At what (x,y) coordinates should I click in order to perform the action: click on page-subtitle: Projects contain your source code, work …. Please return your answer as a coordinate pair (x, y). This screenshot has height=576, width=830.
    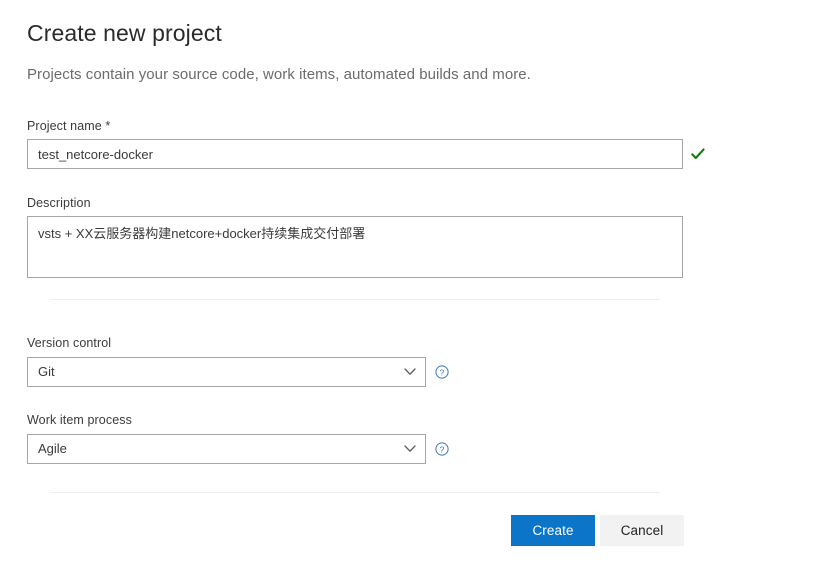
    Looking at the image, I should click on (279, 74).